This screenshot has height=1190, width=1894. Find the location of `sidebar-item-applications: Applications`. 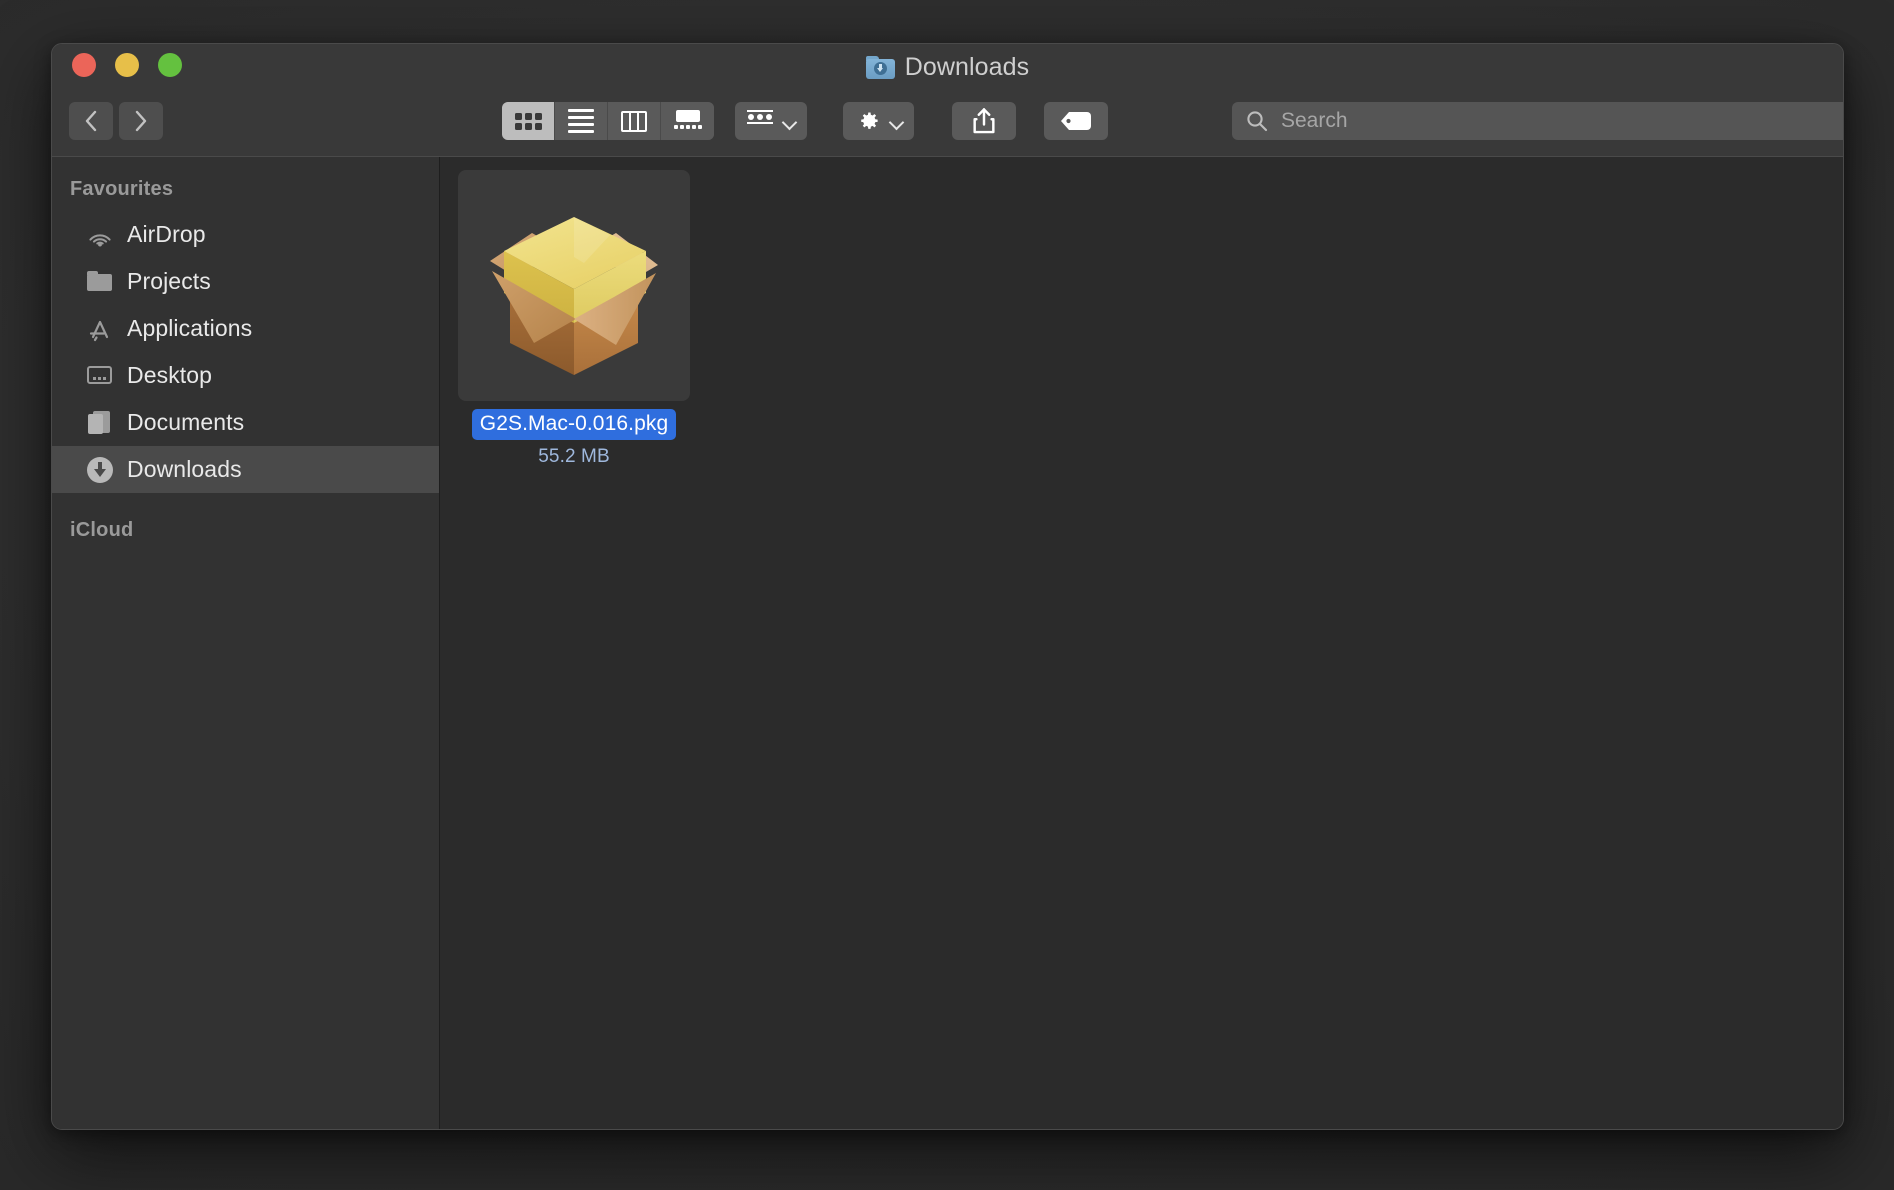

sidebar-item-applications: Applications is located at coordinates (245, 328).